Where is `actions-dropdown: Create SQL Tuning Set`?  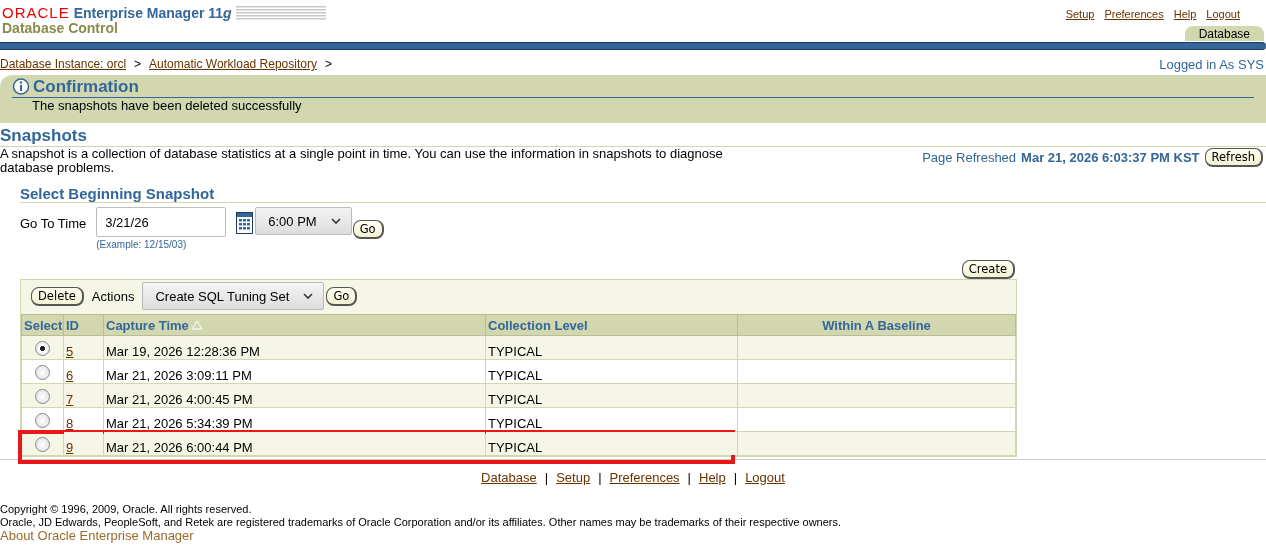 actions-dropdown: Create SQL Tuning Set is located at coordinates (233, 296).